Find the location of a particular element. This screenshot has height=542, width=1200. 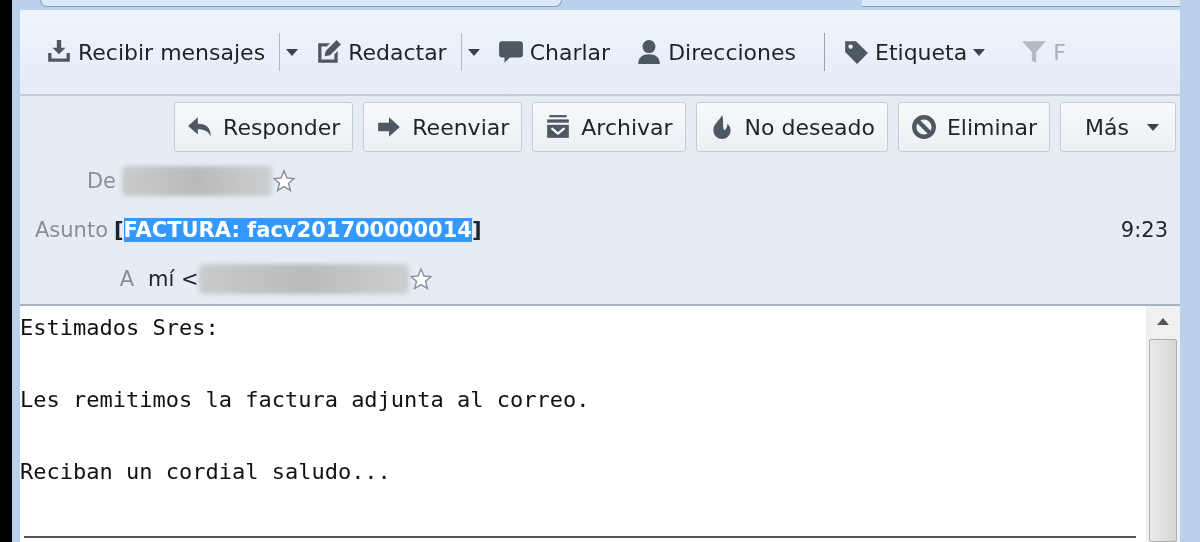

body-text: Estimados Sres: is located at coordinates (120, 328).